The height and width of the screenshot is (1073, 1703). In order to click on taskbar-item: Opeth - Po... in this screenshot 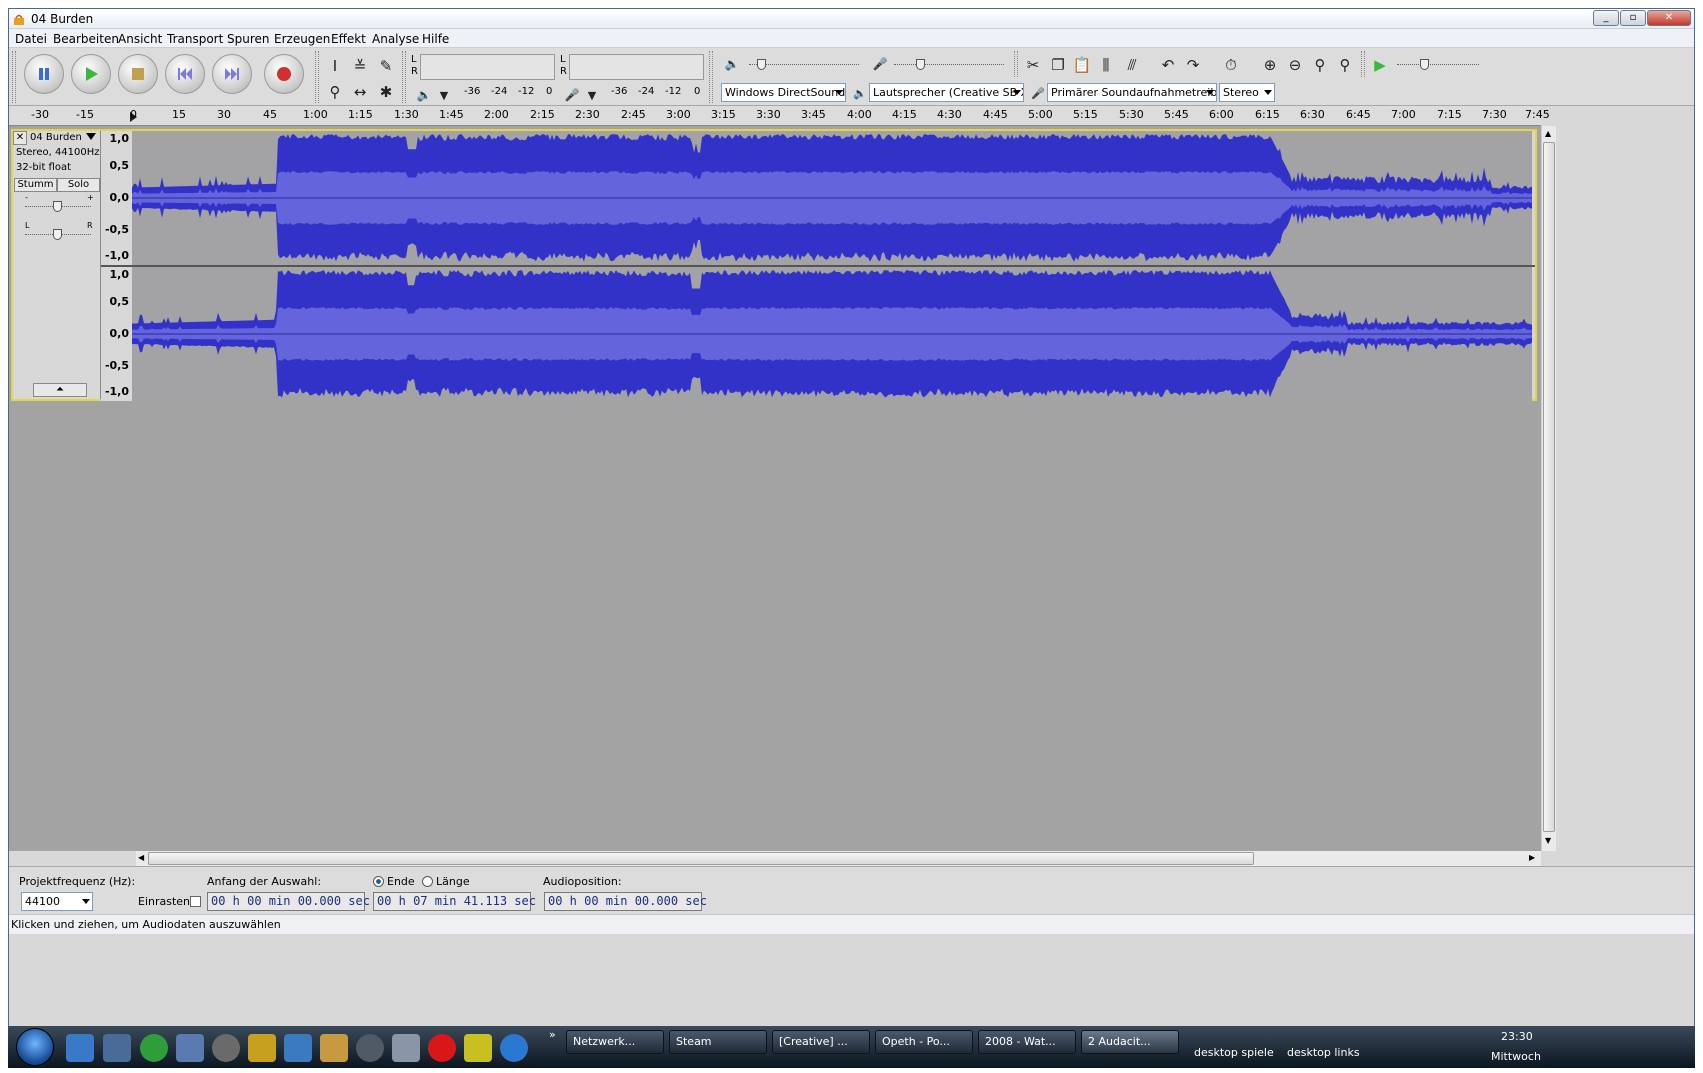, I will do `click(924, 1042)`.